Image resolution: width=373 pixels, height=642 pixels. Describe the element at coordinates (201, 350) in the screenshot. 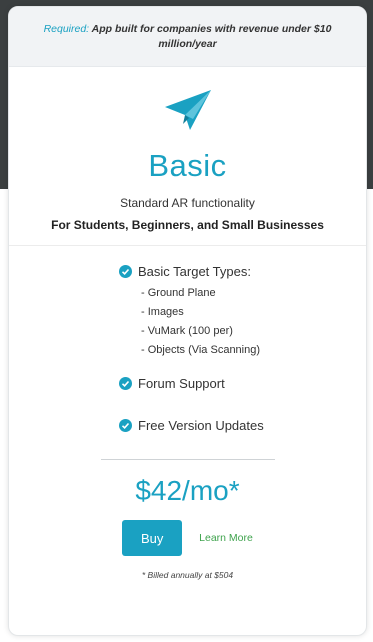

I see `target-type-item: - Objects (Via Scanning)` at that location.